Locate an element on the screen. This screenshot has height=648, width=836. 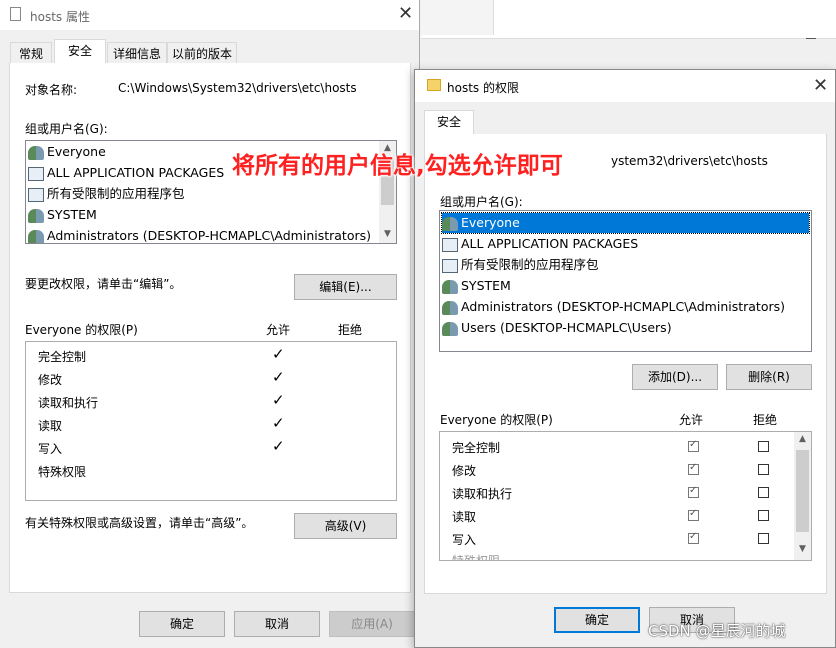
permissions-list: 完全控制 修改 读取和执行 读取 写入 特殊权限 ▲ ▼ is located at coordinates (625, 496).